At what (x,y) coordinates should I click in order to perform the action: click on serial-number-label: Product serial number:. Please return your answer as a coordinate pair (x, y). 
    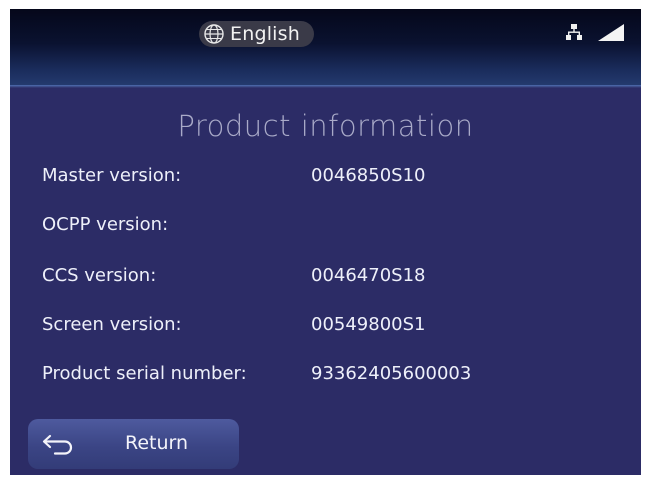
    Looking at the image, I should click on (144, 373).